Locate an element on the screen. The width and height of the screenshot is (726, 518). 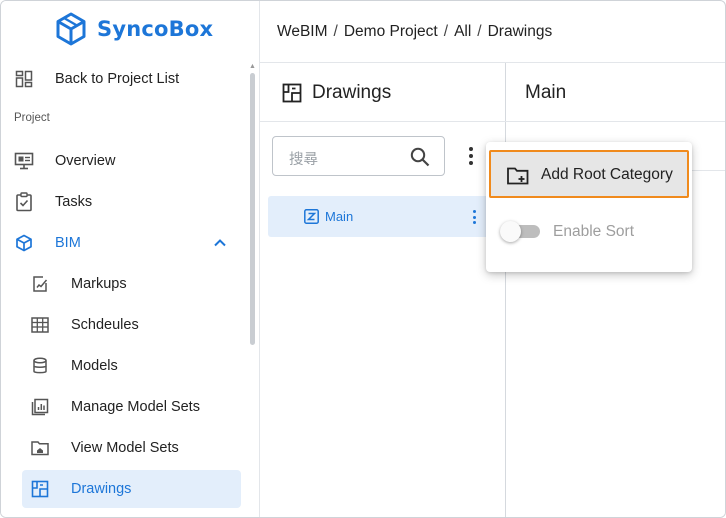
database-icon is located at coordinates (40, 366).